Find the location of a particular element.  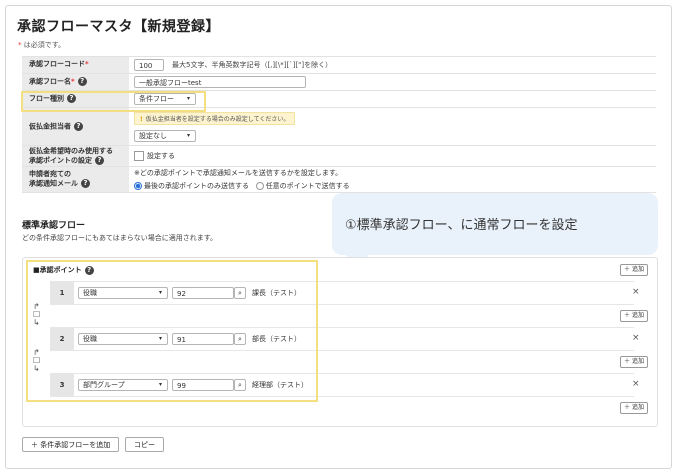

temp-payer-warning: ! 仮払金担当者を設定する場合のみ設定してください。 is located at coordinates (215, 118).